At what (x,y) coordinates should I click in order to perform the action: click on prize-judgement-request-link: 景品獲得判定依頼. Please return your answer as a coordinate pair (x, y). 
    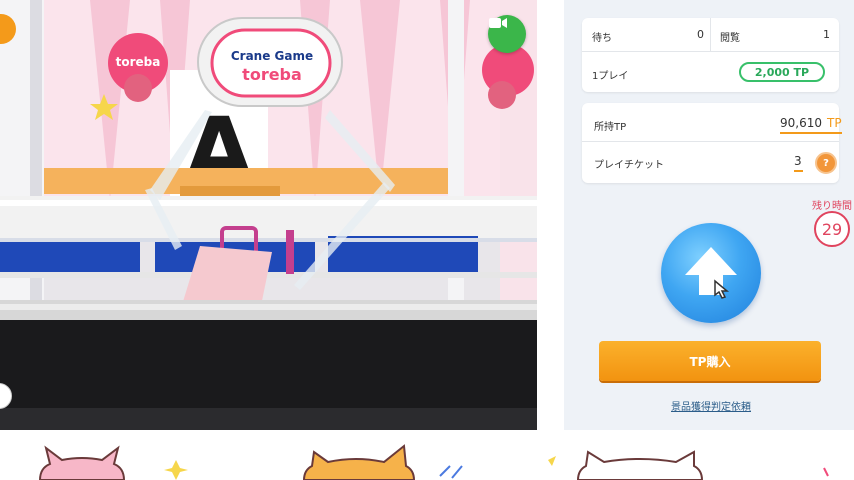
    Looking at the image, I should click on (711, 405).